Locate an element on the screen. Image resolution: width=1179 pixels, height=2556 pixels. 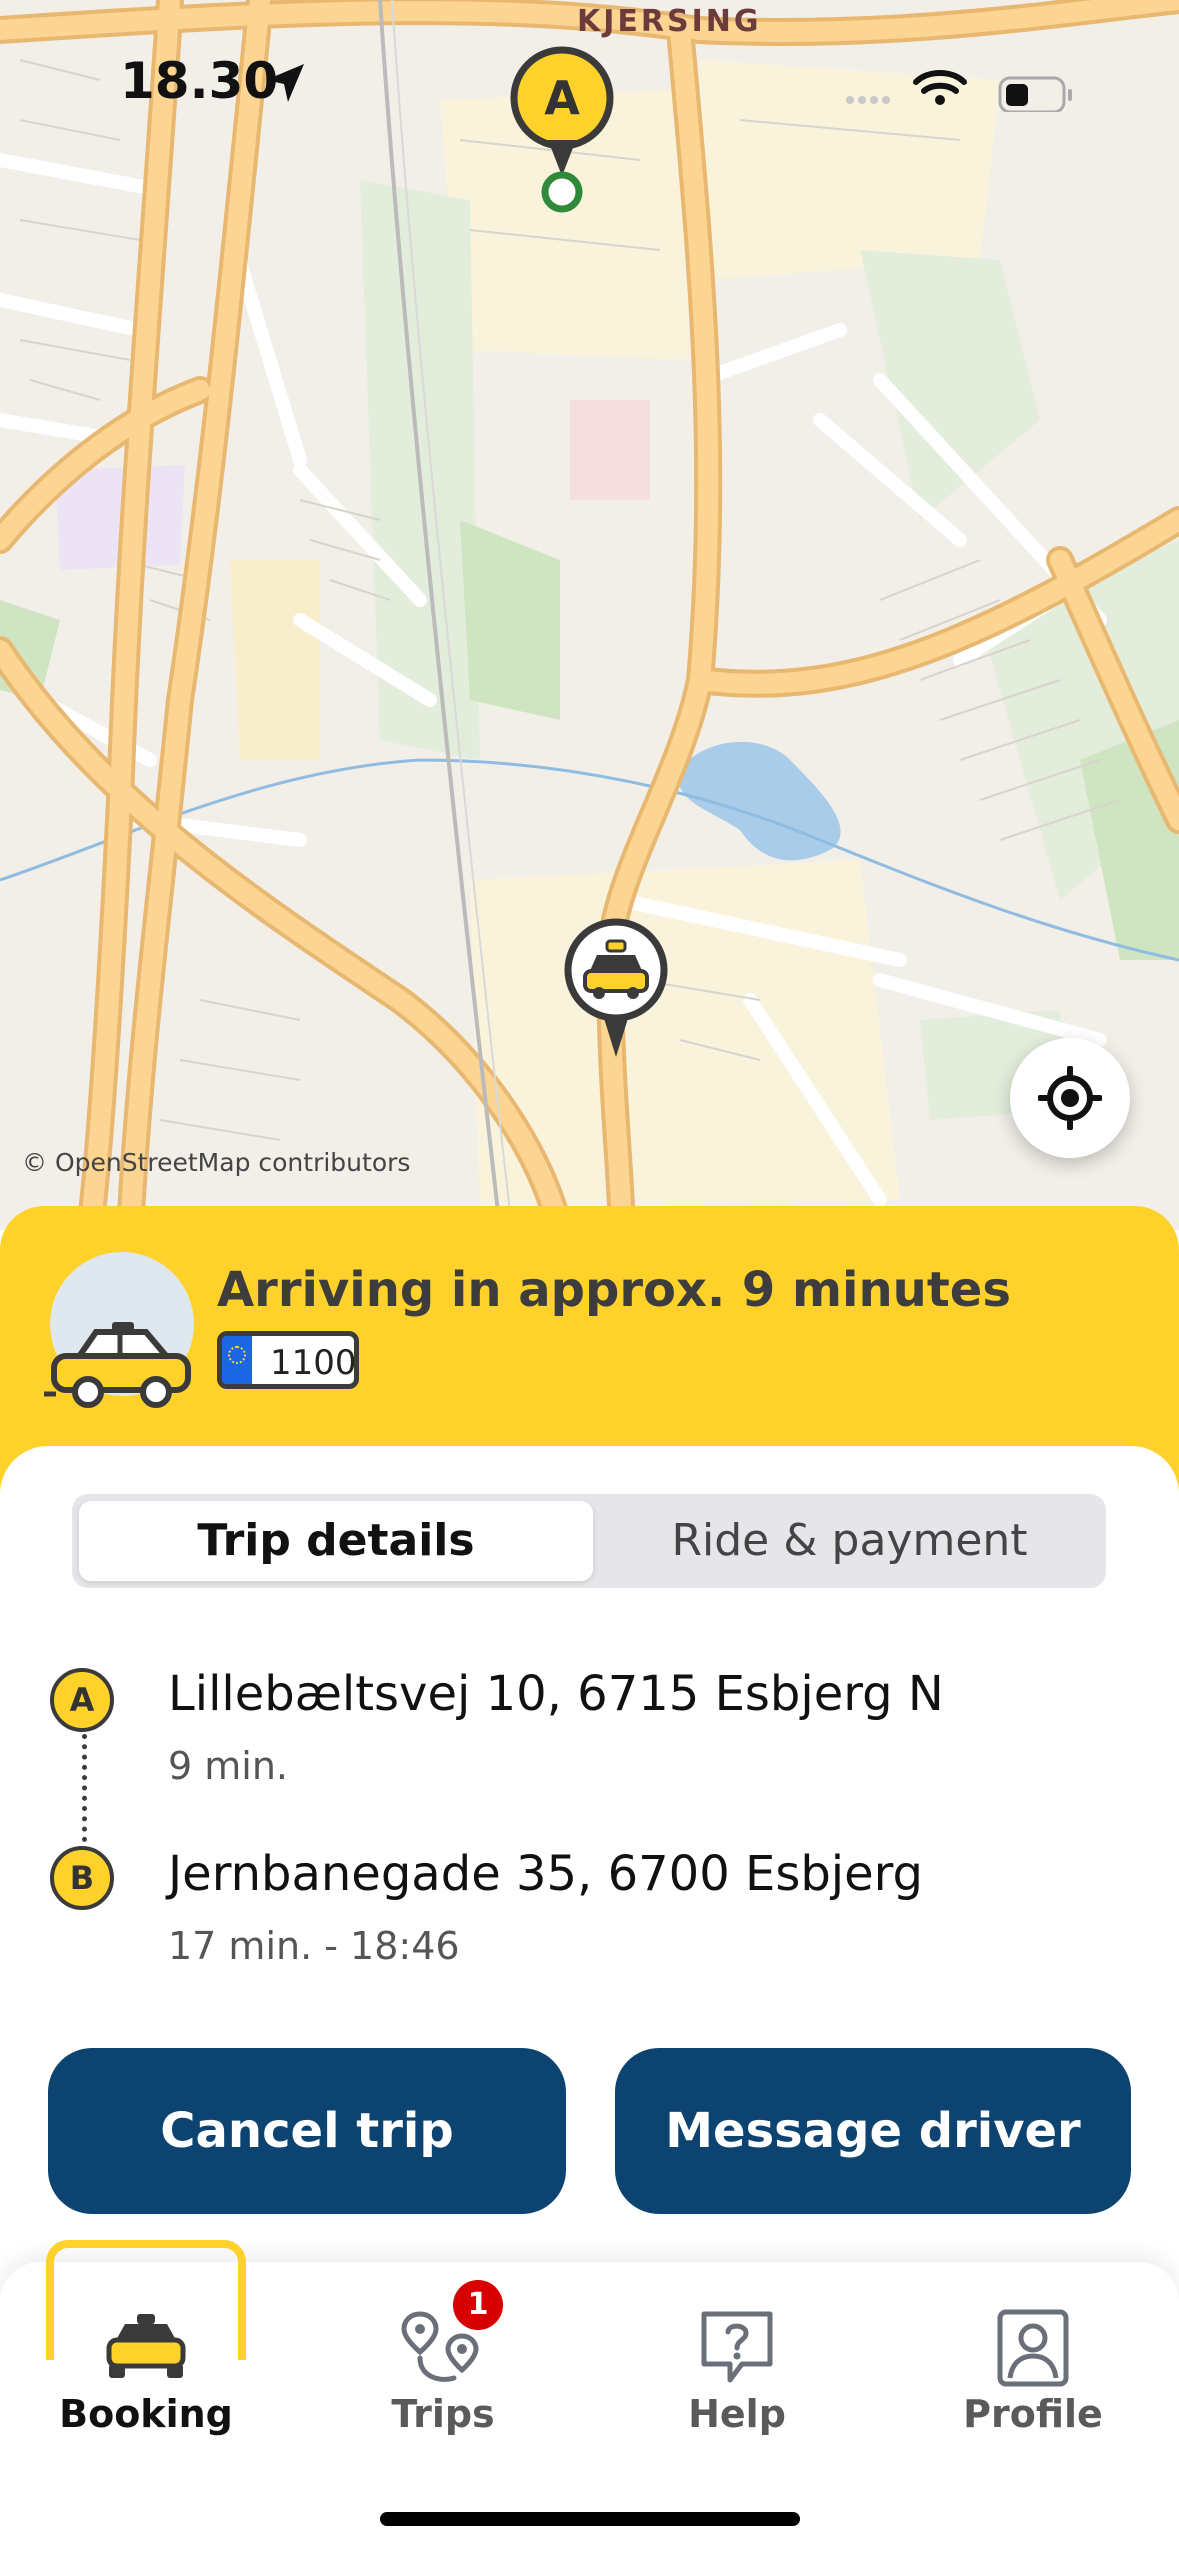
help-icon is located at coordinates (737, 2347).